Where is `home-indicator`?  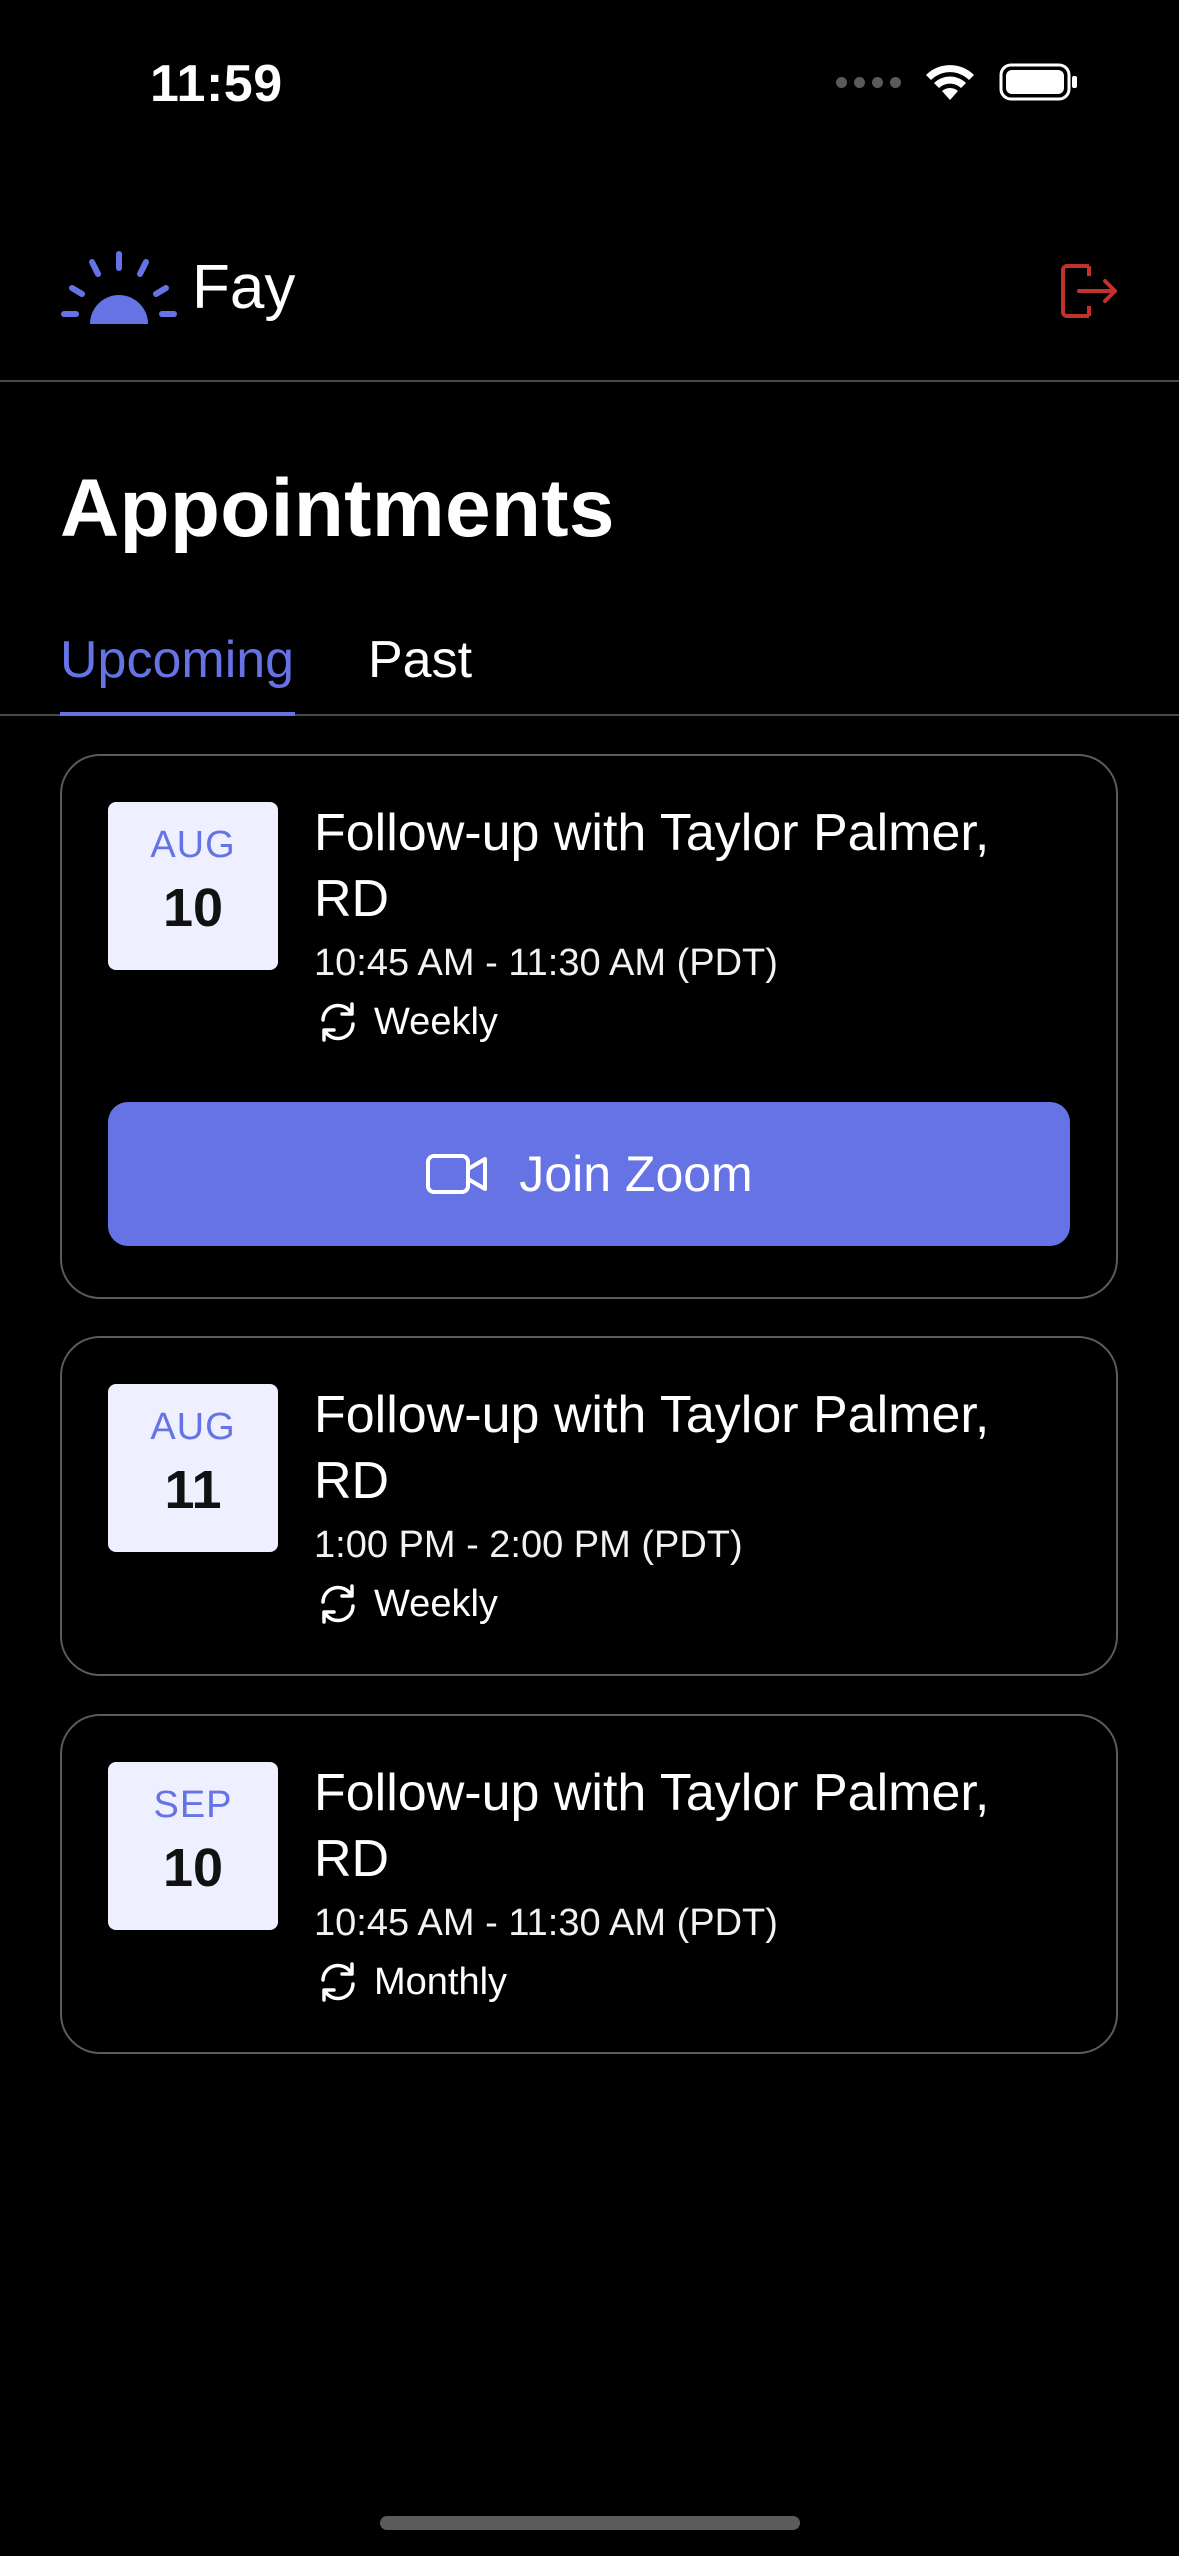 home-indicator is located at coordinates (590, 2523).